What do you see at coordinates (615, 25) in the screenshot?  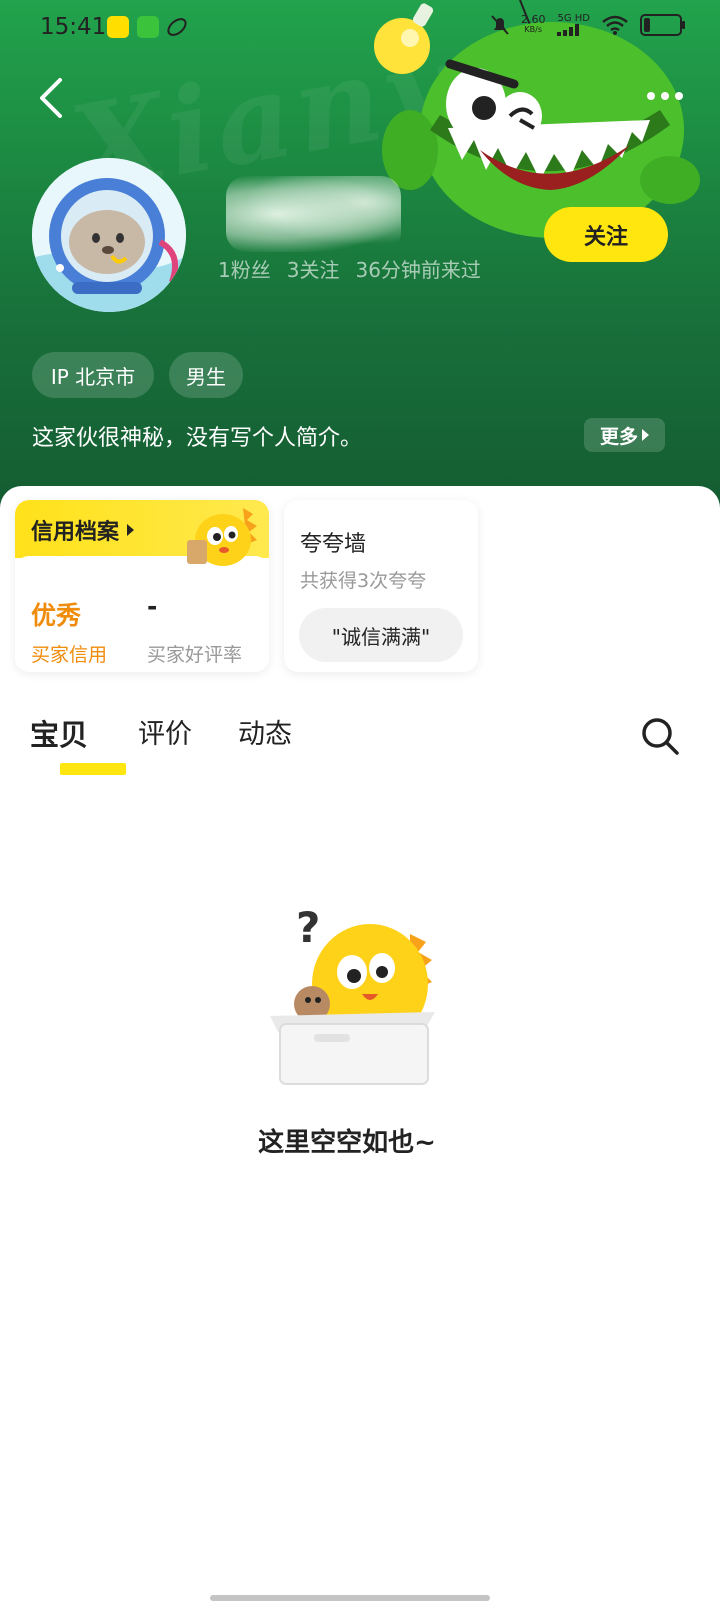 I see `wifi-icon` at bounding box center [615, 25].